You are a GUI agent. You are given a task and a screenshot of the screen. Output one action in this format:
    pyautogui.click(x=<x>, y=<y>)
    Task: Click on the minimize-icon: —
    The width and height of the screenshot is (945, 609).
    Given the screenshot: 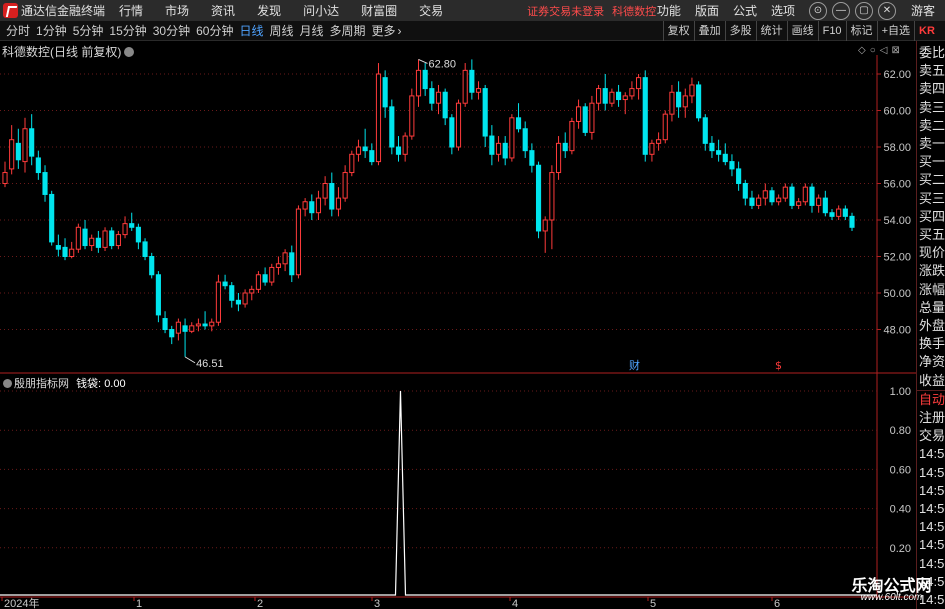 What is the action you would take?
    pyautogui.click(x=840, y=10)
    